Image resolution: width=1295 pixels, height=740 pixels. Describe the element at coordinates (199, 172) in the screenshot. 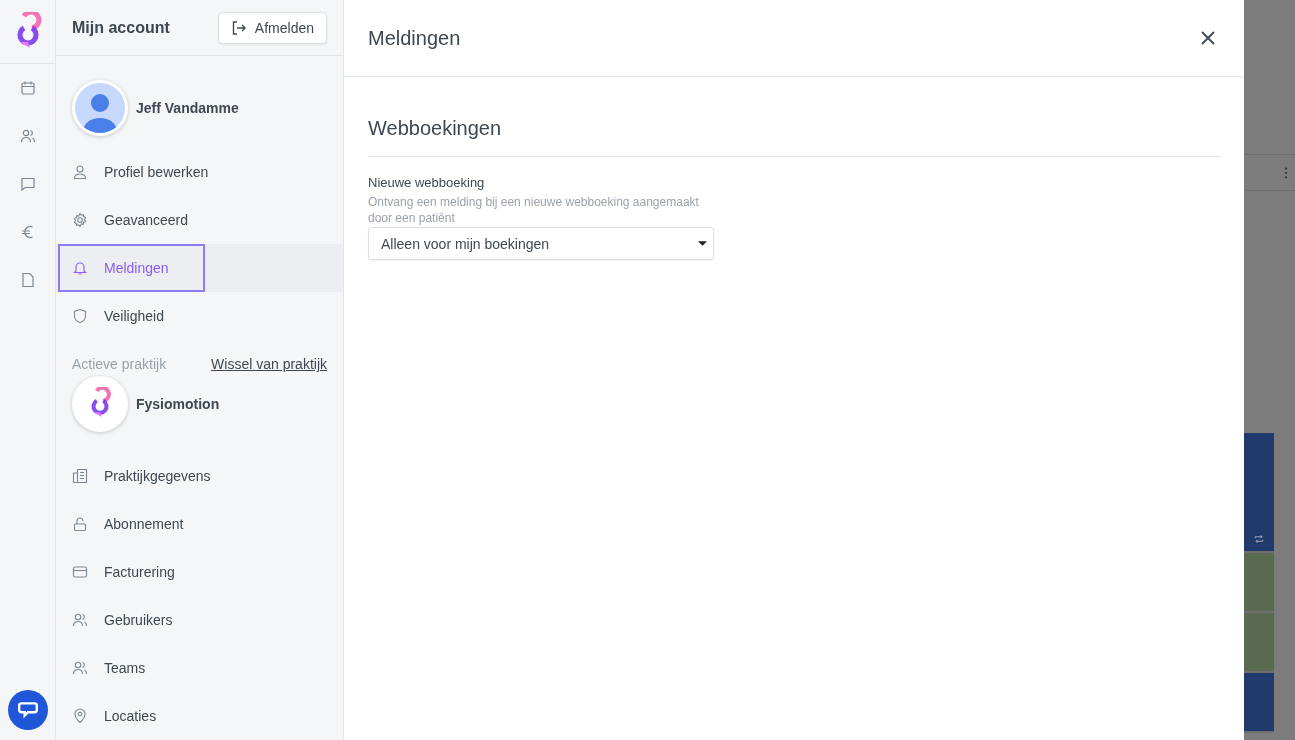

I see `menu-item: Profiel bewerken` at that location.